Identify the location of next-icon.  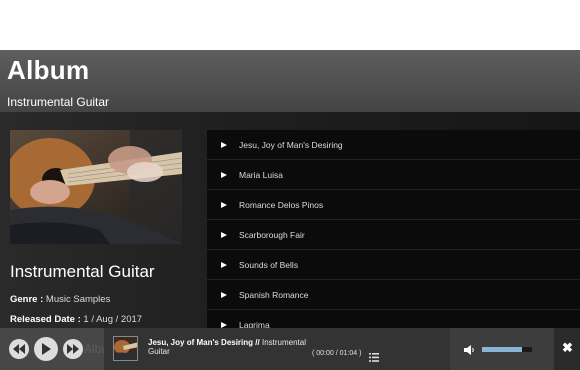
(73, 349).